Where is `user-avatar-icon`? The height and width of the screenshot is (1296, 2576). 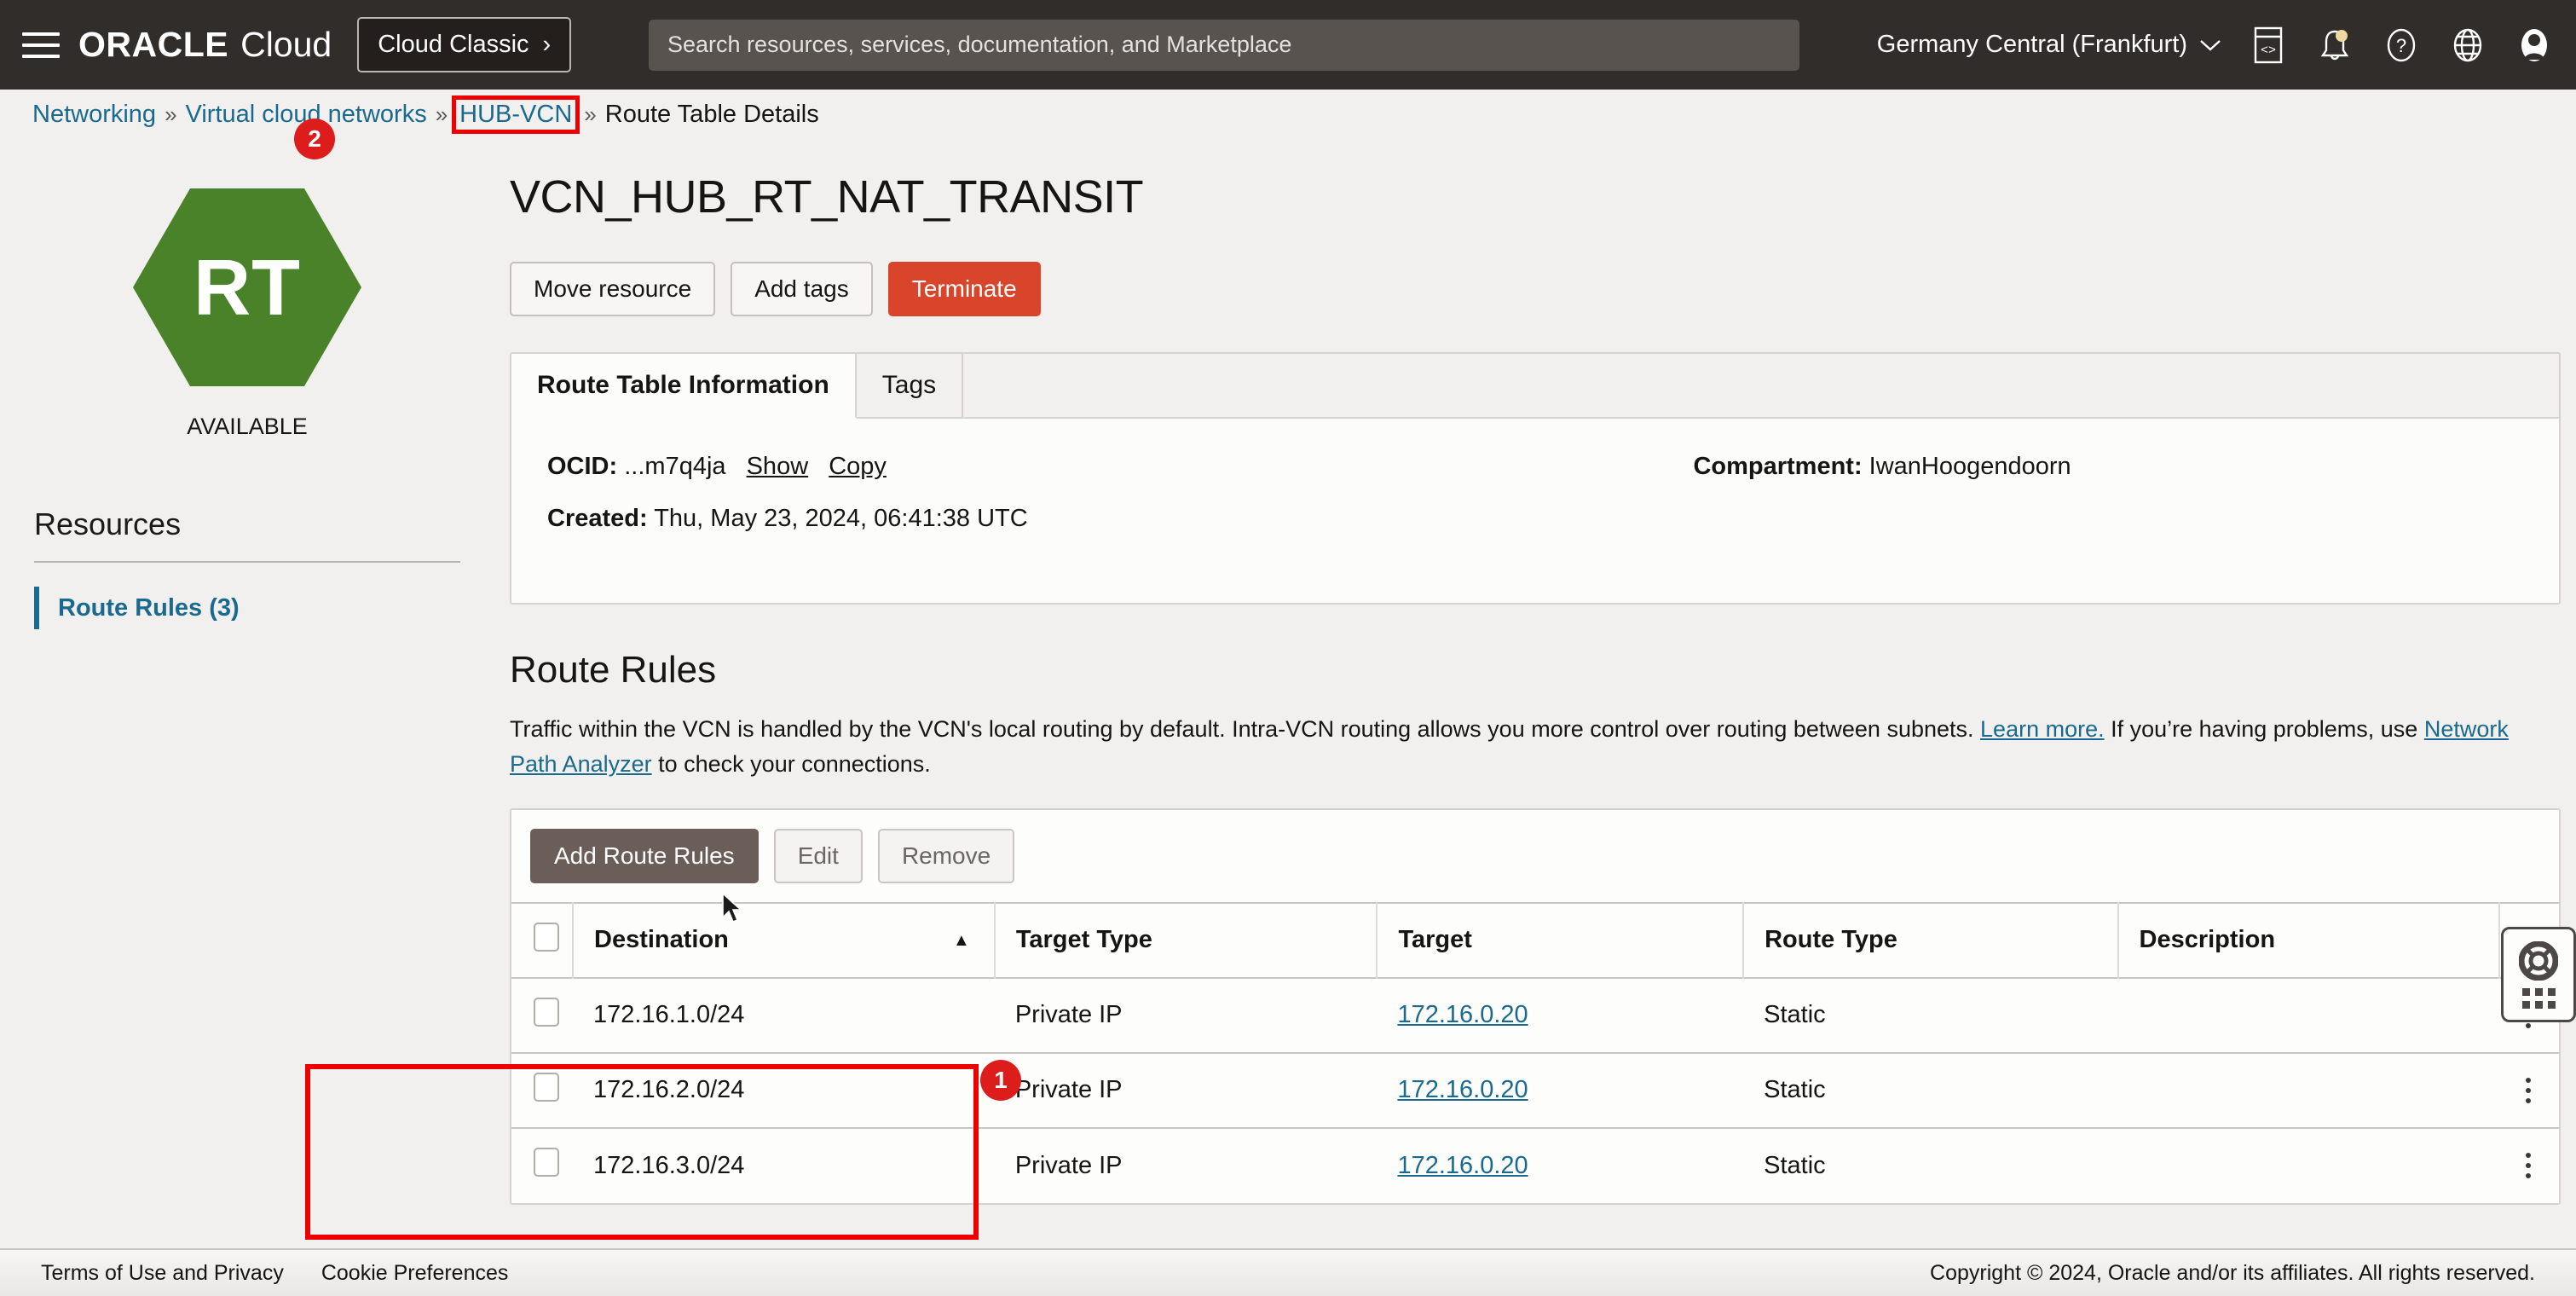 user-avatar-icon is located at coordinates (2534, 46).